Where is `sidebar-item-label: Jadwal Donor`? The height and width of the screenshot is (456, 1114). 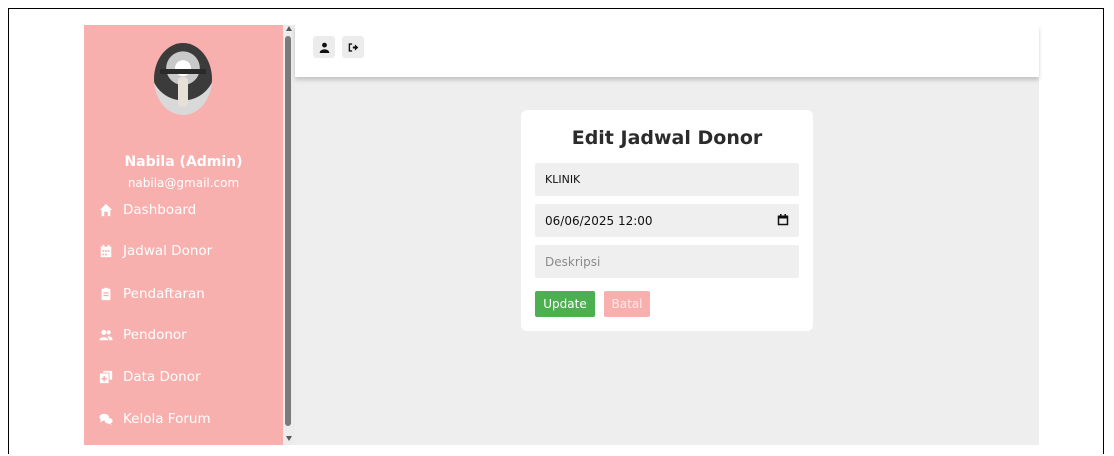 sidebar-item-label: Jadwal Donor is located at coordinates (168, 251).